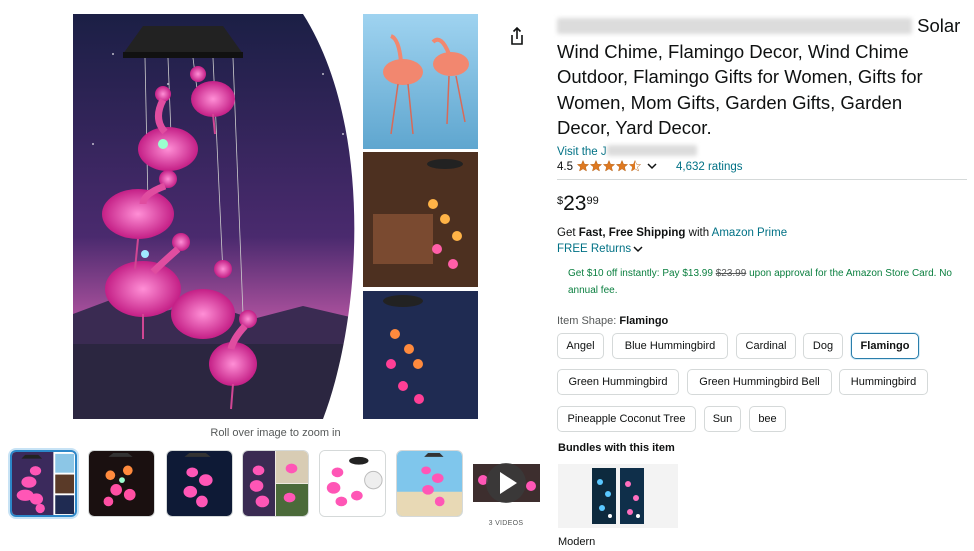 The width and height of the screenshot is (974, 551). What do you see at coordinates (578, 203) in the screenshot?
I see `price: $ 23 99` at bounding box center [578, 203].